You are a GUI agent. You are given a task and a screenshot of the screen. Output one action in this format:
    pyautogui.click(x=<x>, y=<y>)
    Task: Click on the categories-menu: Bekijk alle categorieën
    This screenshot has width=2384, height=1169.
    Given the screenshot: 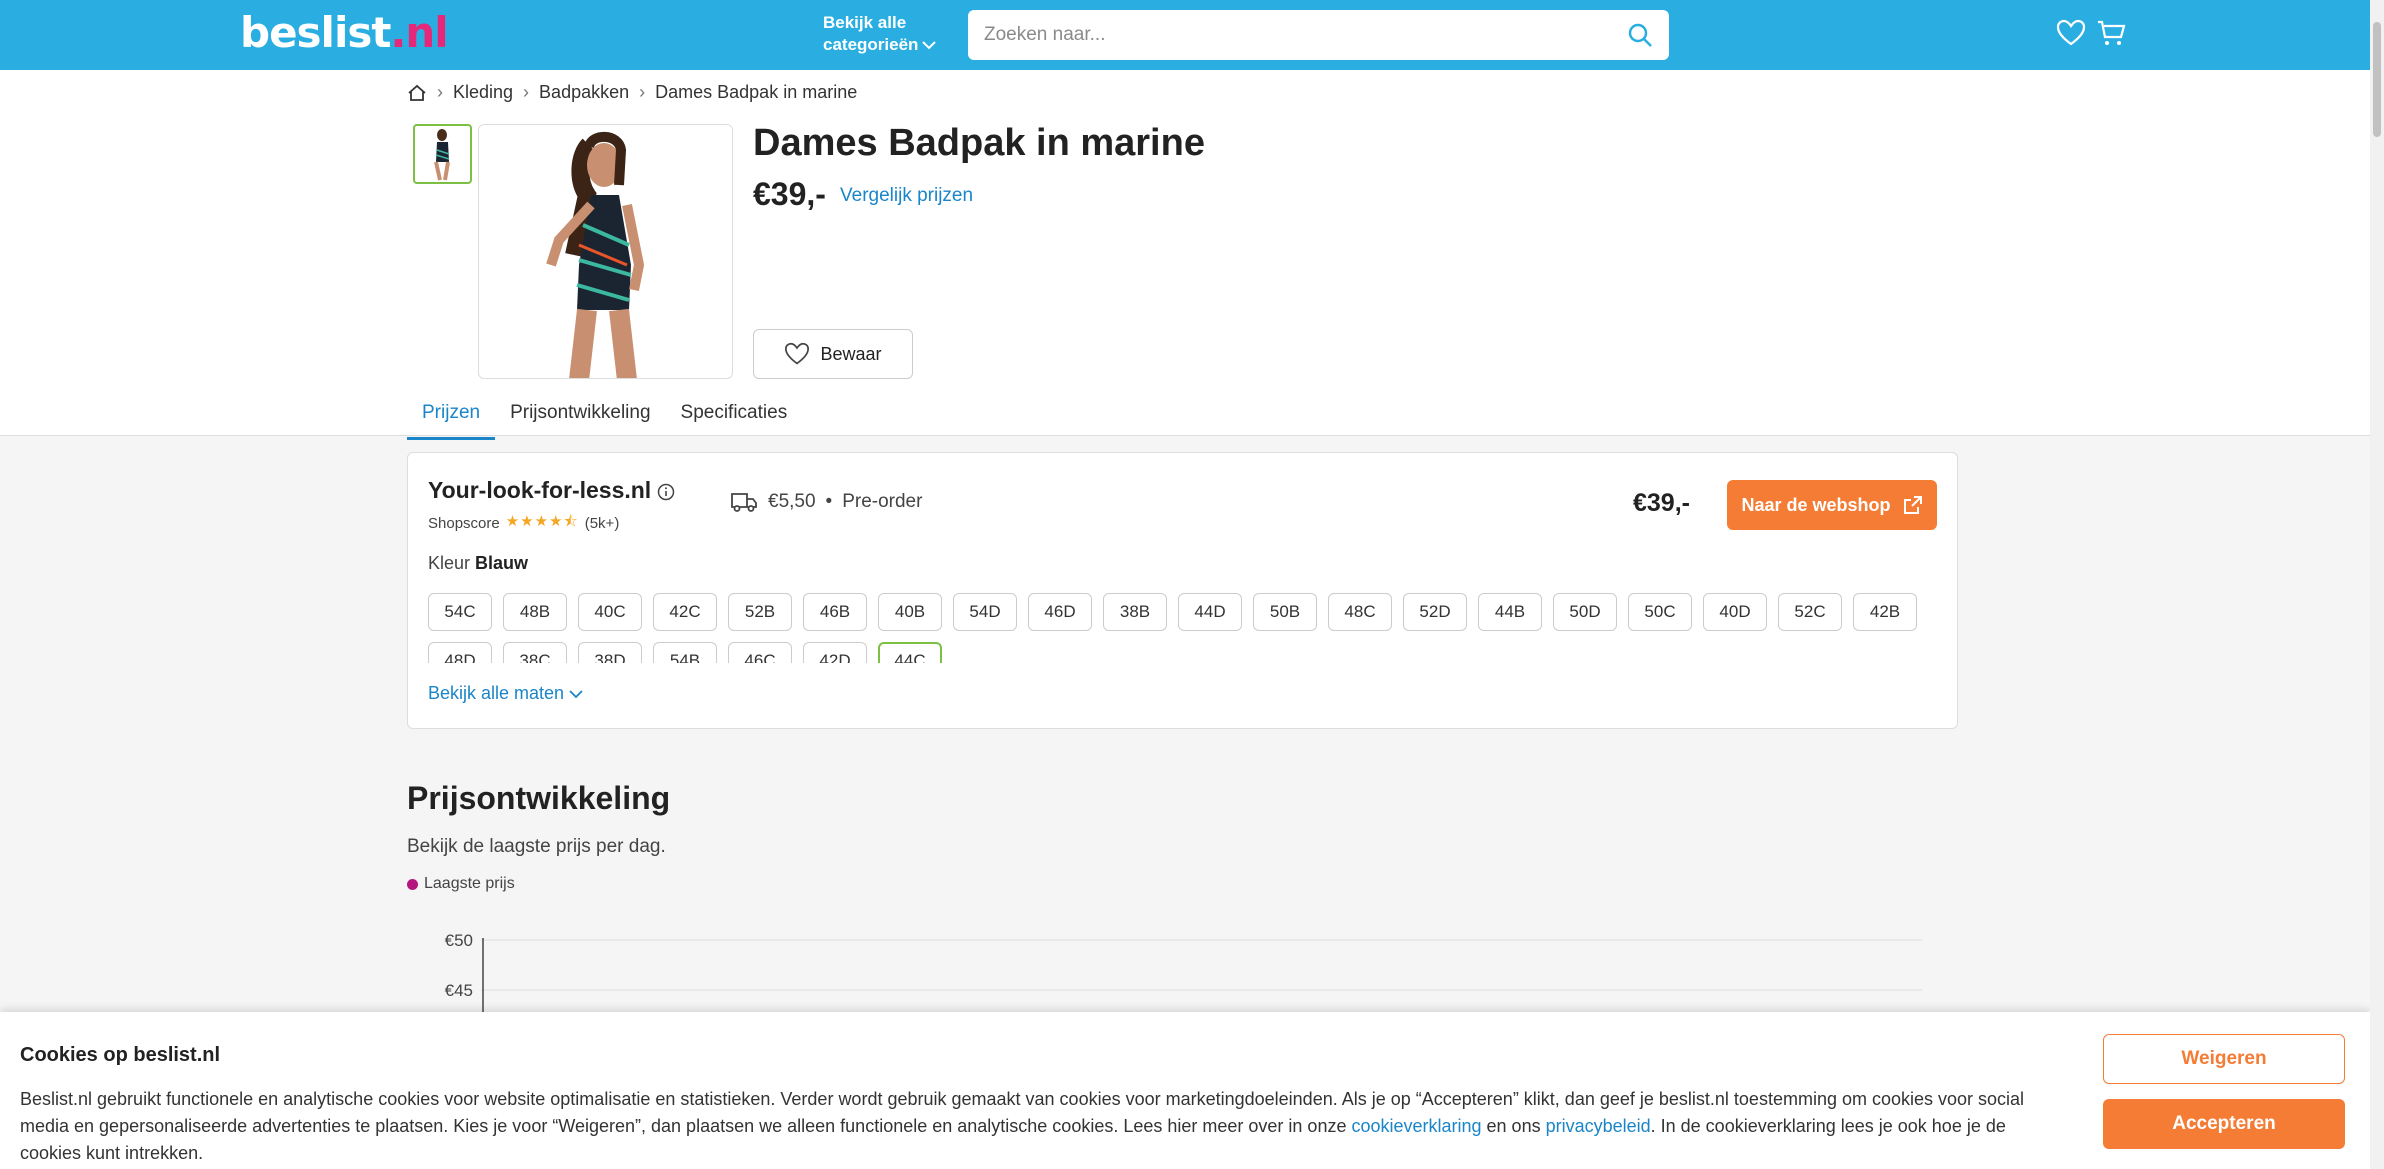 What is the action you would take?
    pyautogui.click(x=880, y=34)
    